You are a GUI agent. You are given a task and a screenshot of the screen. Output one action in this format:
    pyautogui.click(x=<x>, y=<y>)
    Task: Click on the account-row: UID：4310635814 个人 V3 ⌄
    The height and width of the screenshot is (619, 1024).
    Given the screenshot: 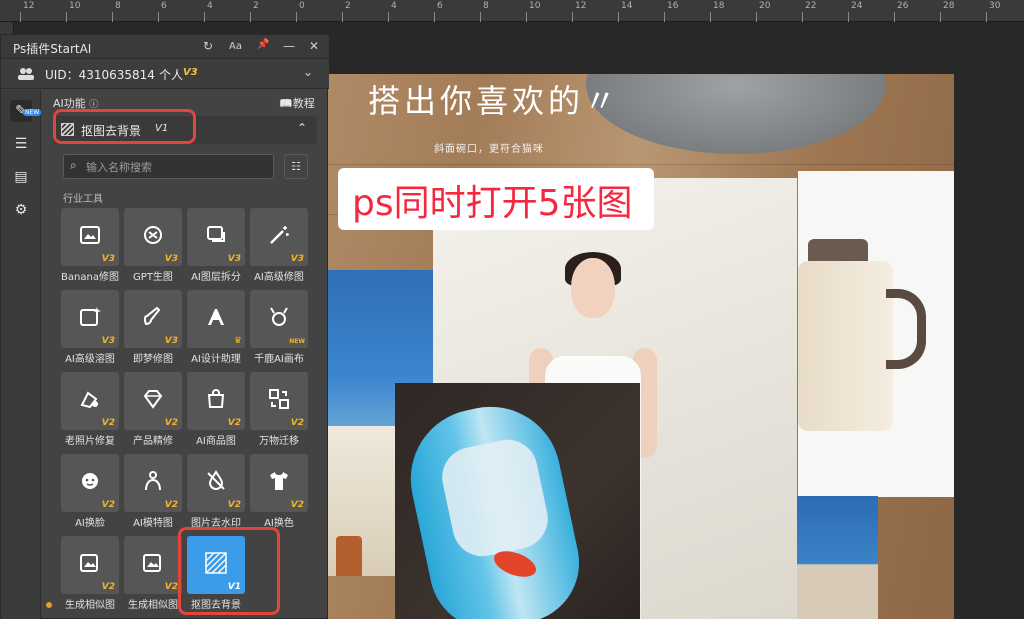 What is the action you would take?
    pyautogui.click(x=165, y=74)
    